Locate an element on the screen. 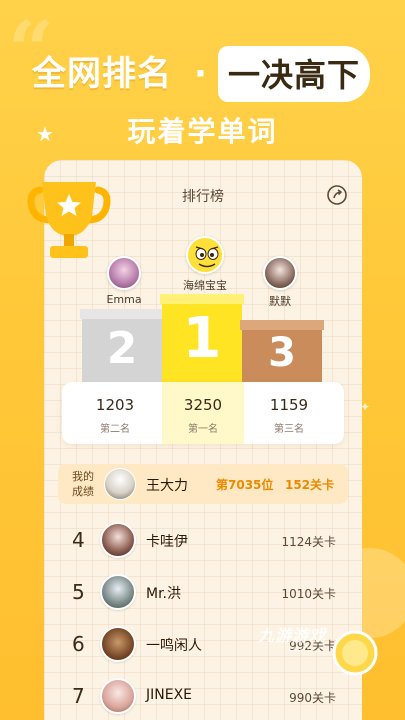 This screenshot has height=720, width=405. winner-name: 海绵宝宝 is located at coordinates (205, 285).